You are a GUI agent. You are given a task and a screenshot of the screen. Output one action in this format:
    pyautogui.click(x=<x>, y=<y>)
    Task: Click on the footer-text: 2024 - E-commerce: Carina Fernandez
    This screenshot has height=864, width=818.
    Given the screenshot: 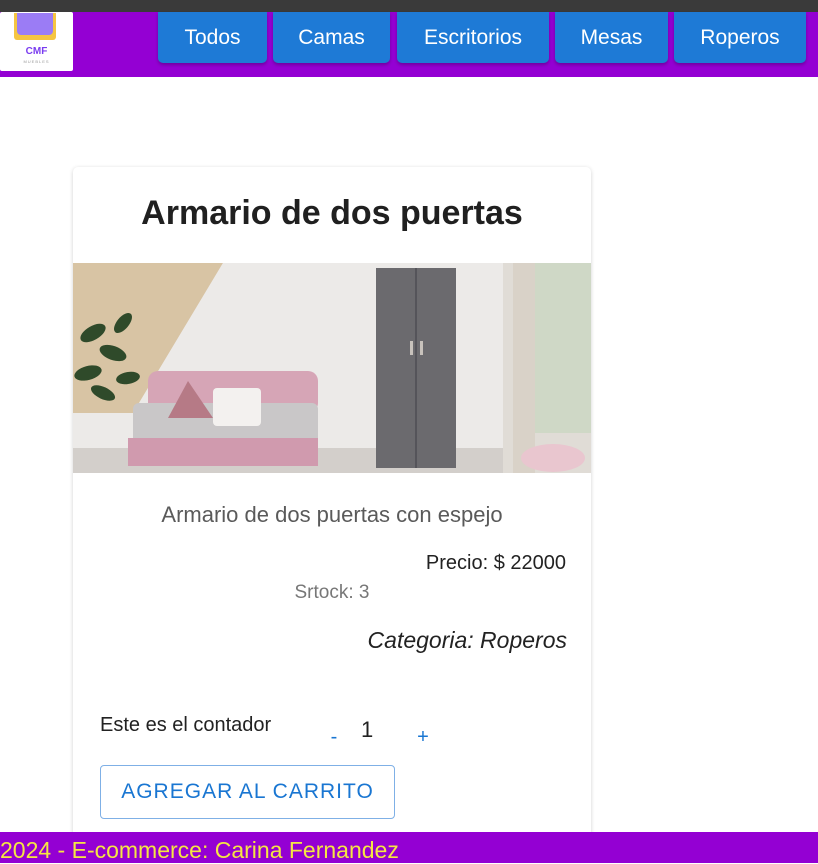 What is the action you would take?
    pyautogui.click(x=199, y=850)
    